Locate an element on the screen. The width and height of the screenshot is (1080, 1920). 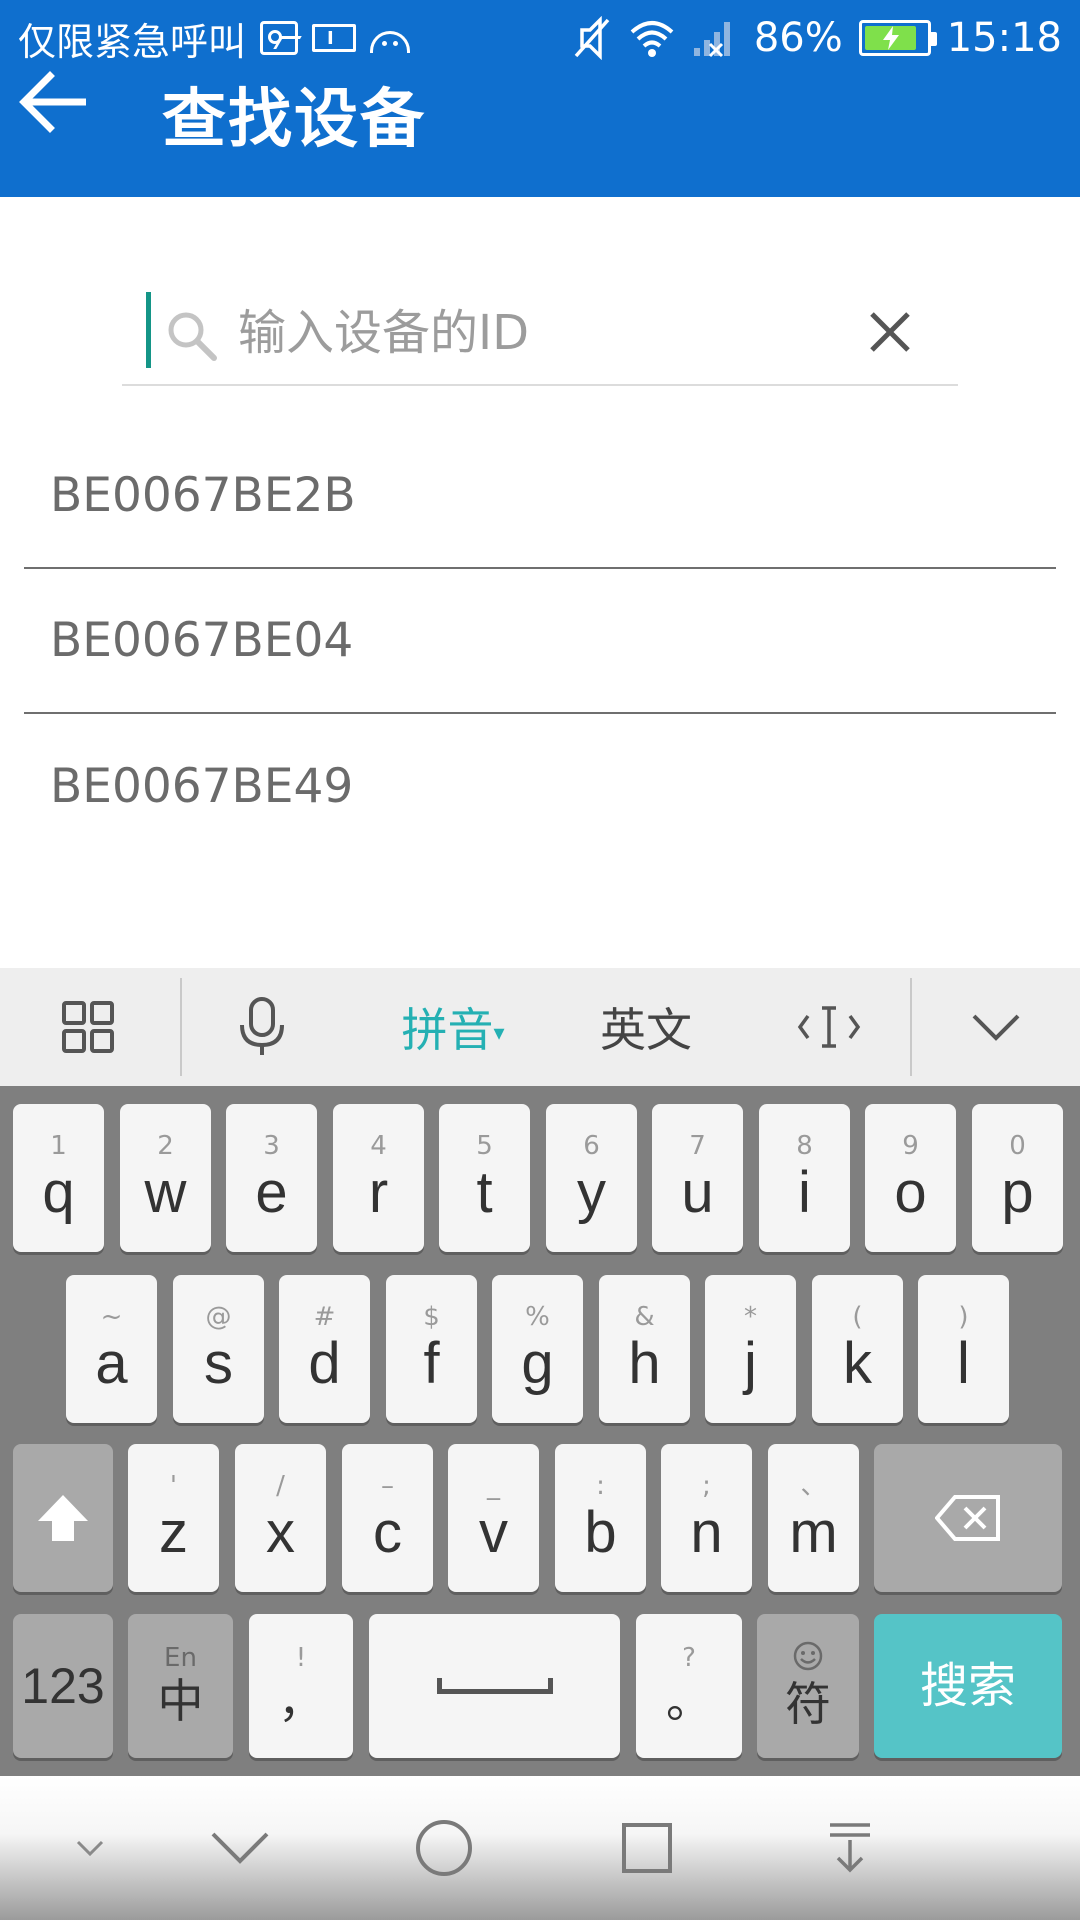
key-hint: & is located at coordinates (644, 1317).